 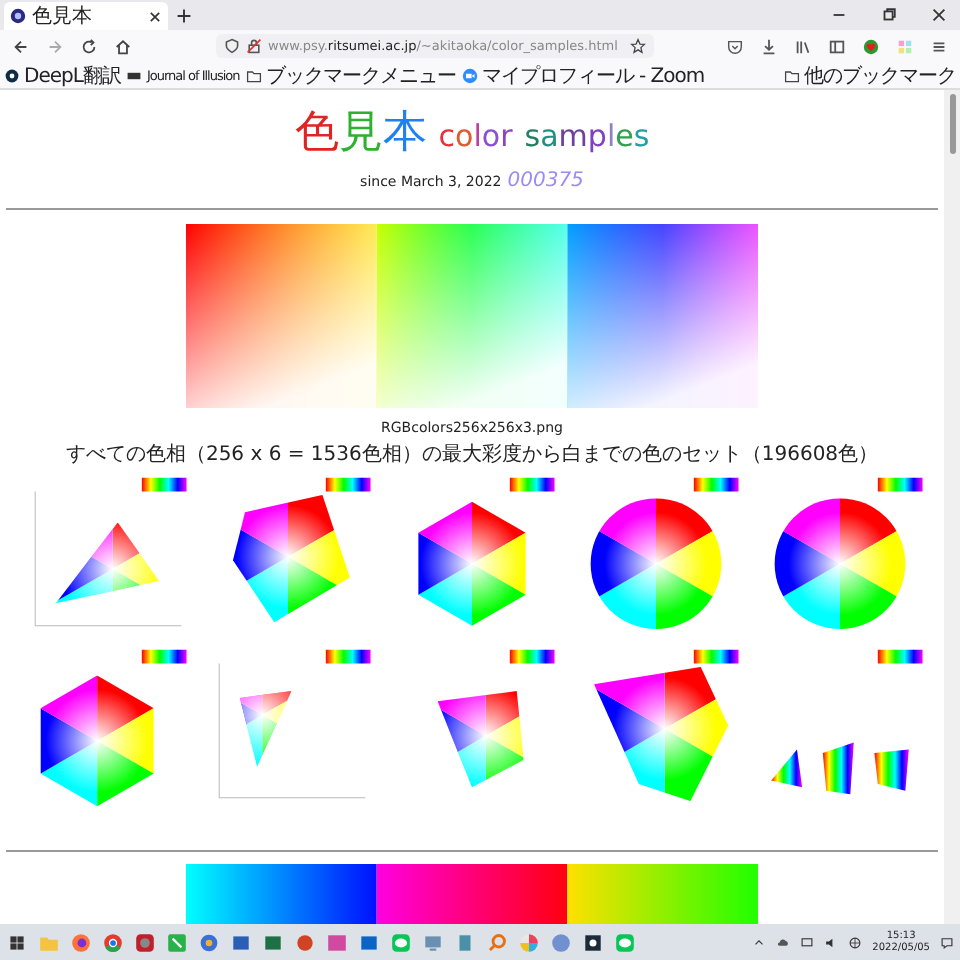 I want to click on home-icon, so click(x=123, y=46).